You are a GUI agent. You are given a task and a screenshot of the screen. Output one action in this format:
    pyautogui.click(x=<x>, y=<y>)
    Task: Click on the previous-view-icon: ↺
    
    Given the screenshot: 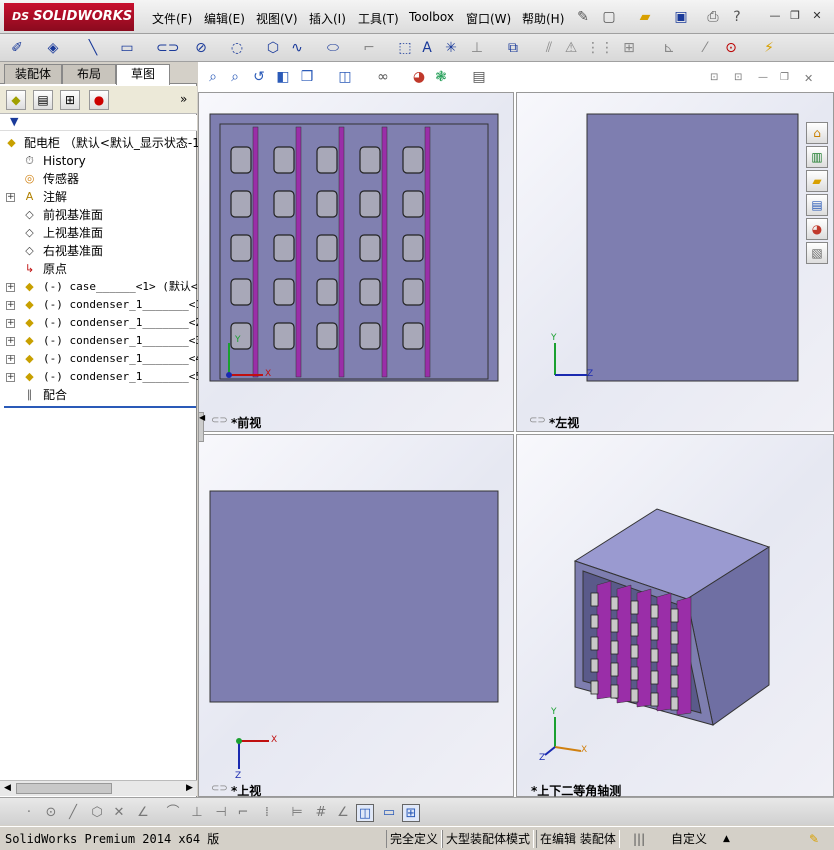 What is the action you would take?
    pyautogui.click(x=259, y=77)
    